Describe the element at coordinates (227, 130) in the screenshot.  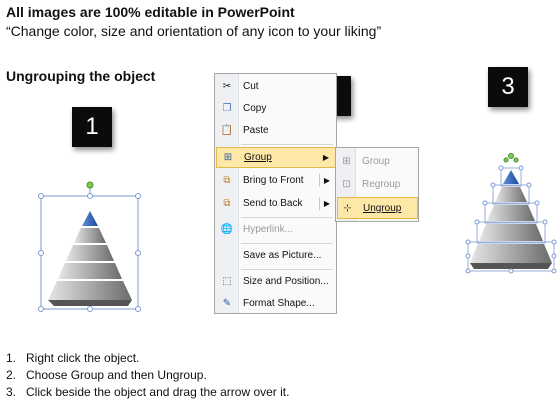
I see `paste-icon: 📋` at that location.